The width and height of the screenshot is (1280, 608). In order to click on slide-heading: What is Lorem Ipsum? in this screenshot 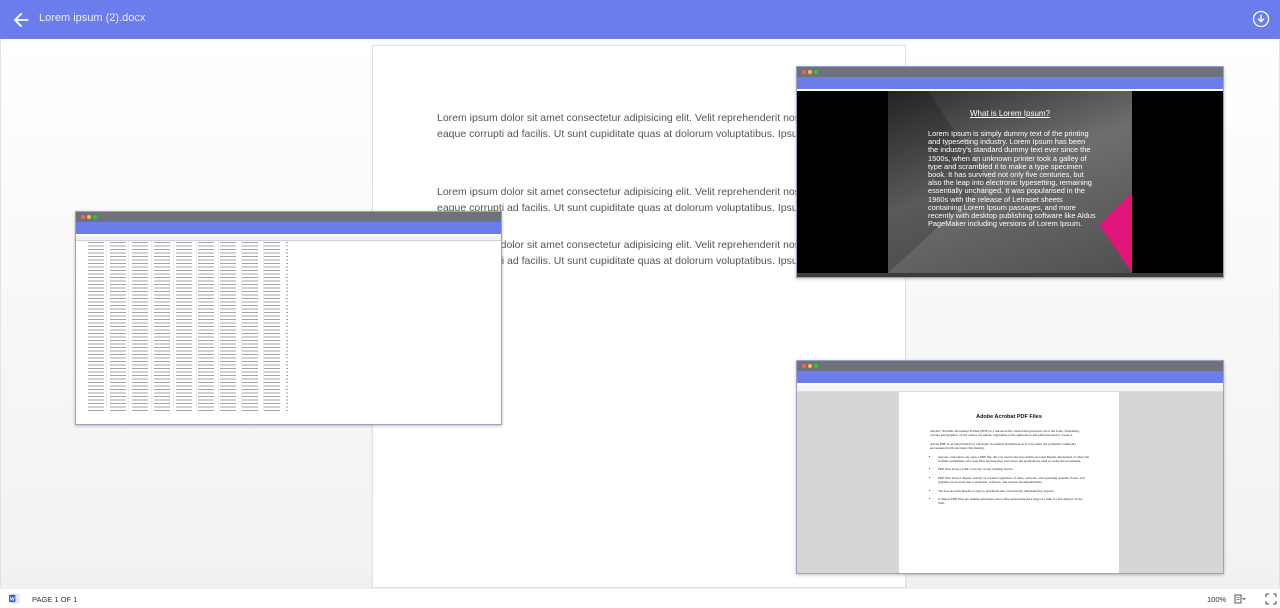, I will do `click(1010, 113)`.